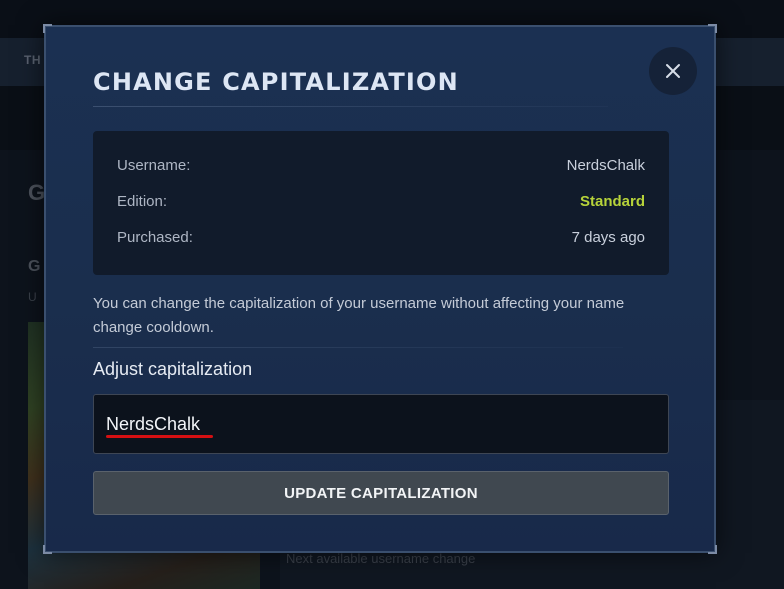  I want to click on purchased-label: Purchased:, so click(155, 237).